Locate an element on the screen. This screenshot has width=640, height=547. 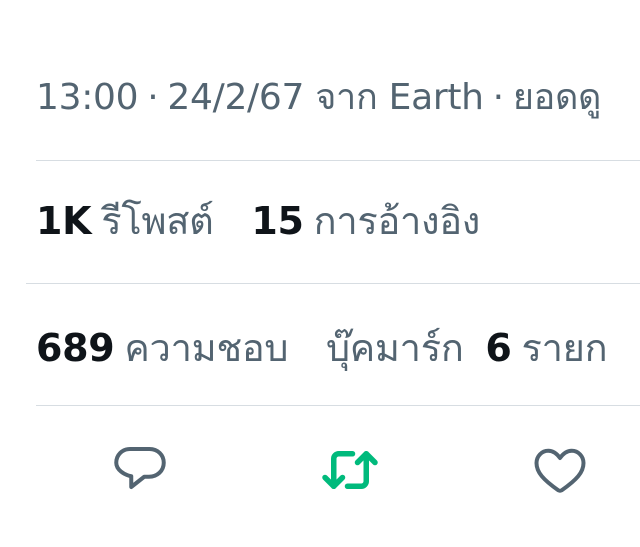
likes-count: 689 is located at coordinates (75, 348).